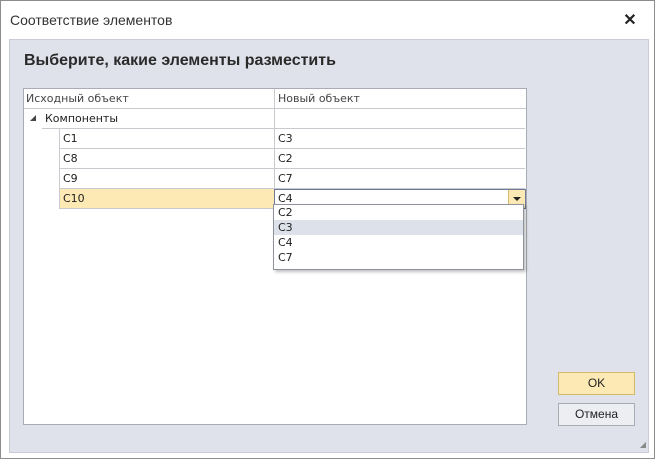 The image size is (655, 459). What do you see at coordinates (400, 179) in the screenshot?
I see `target-cell: C7` at bounding box center [400, 179].